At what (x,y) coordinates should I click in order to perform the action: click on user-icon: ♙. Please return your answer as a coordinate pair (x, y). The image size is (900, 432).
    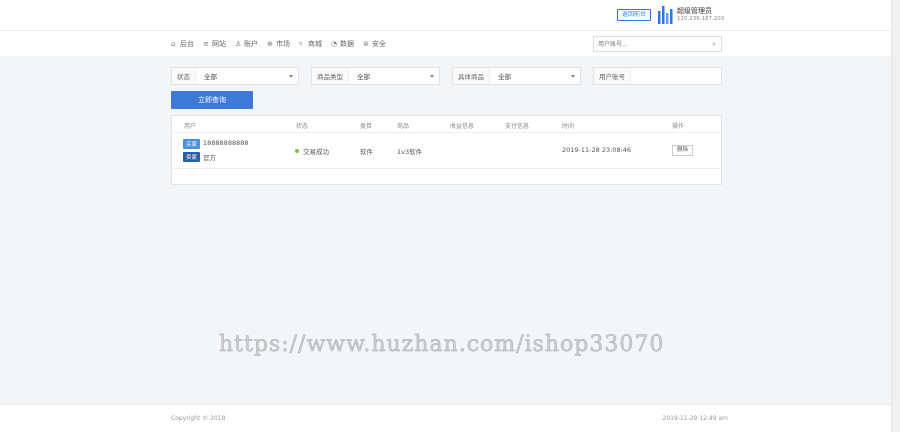
    Looking at the image, I should click on (238, 43).